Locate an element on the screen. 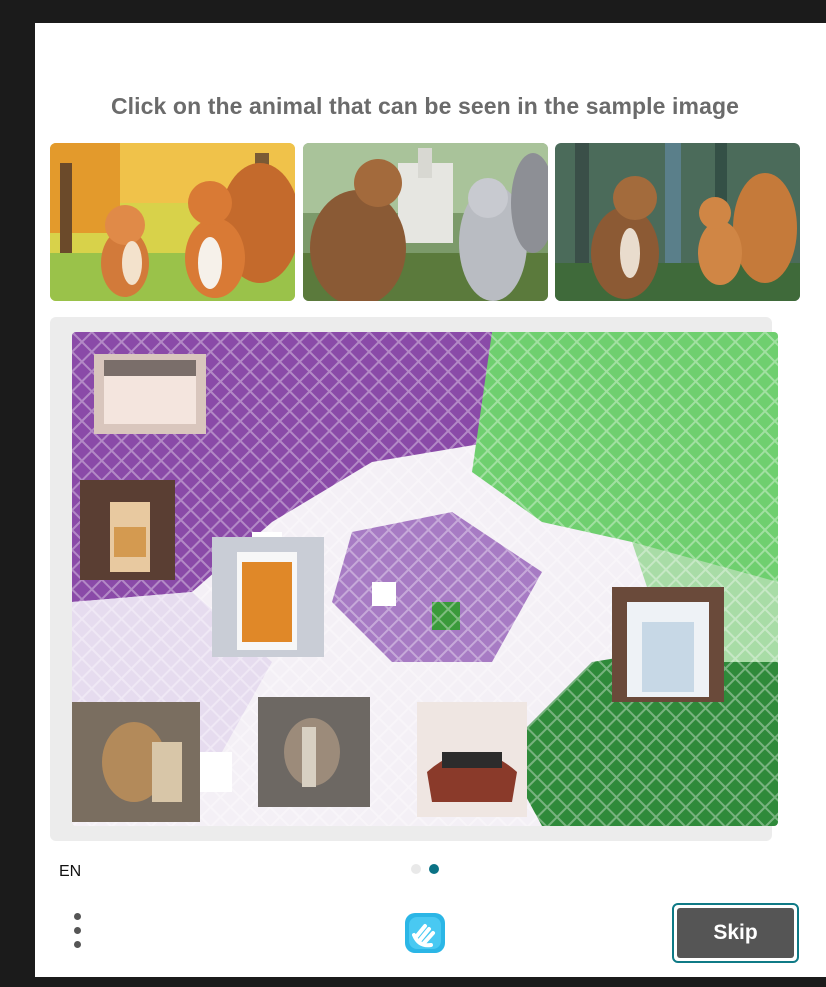  tile-bucket is located at coordinates (150, 394).